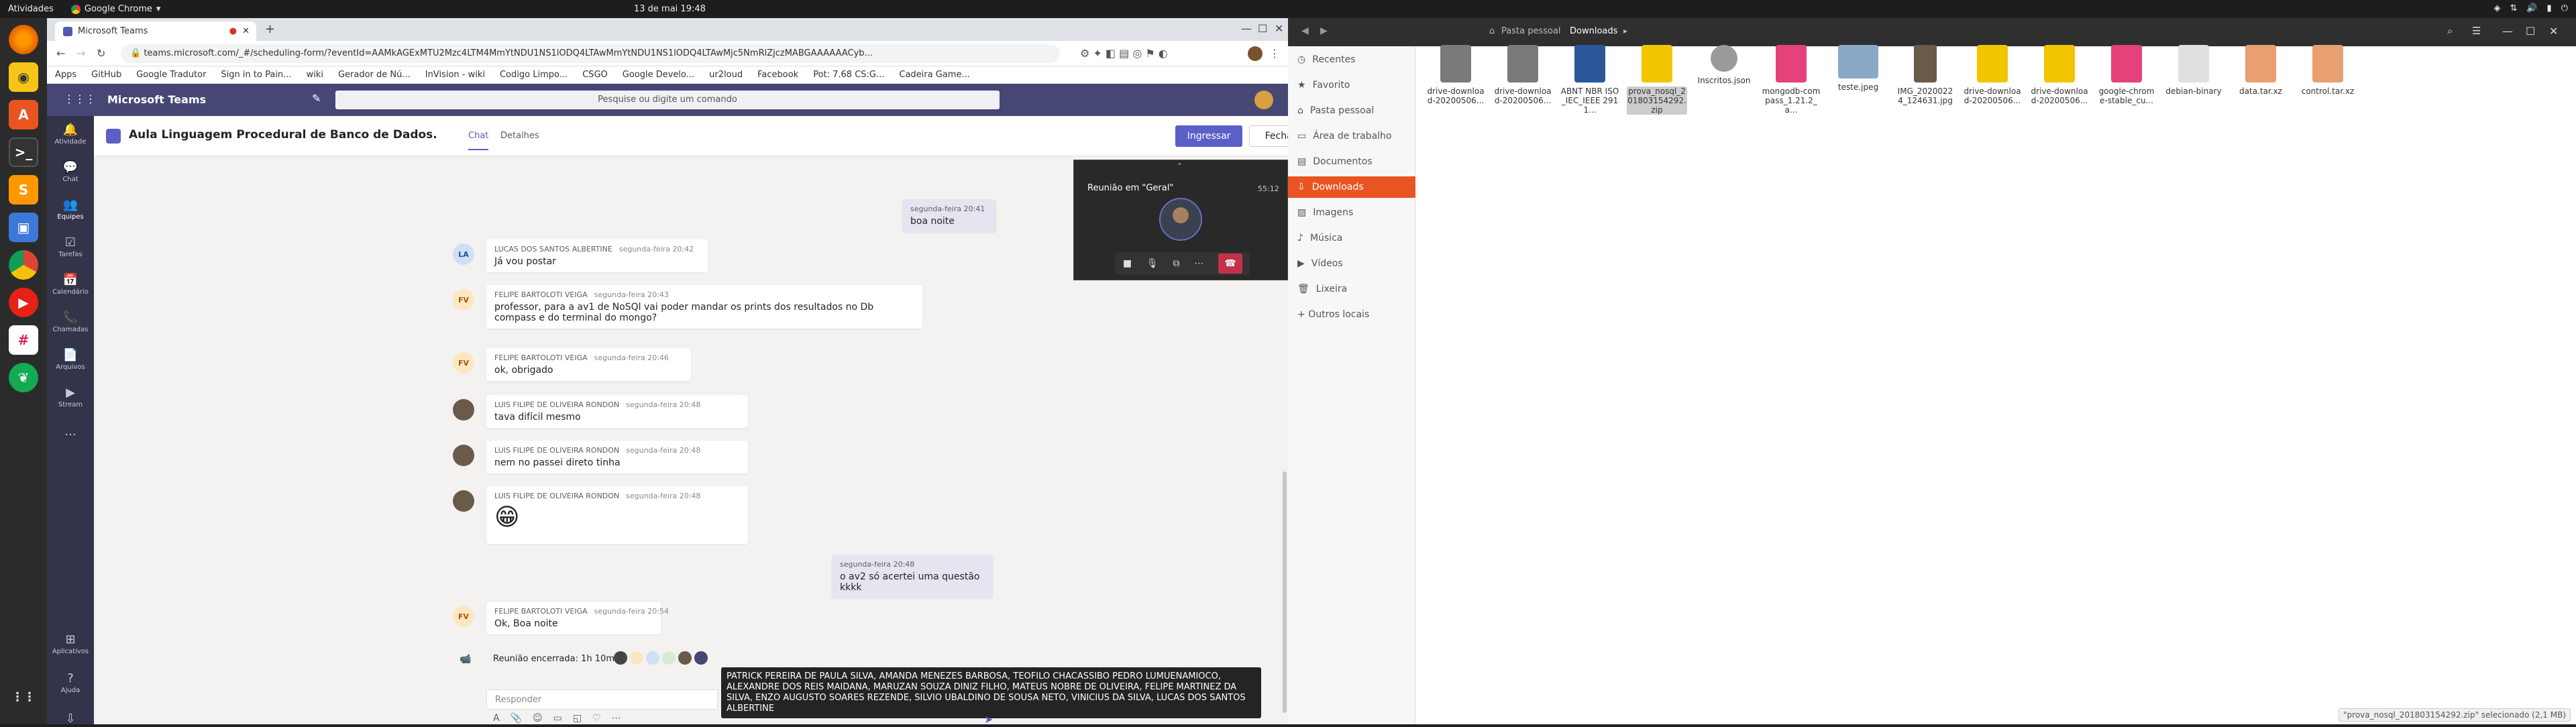 Image resolution: width=2576 pixels, height=727 pixels. What do you see at coordinates (315, 75) in the screenshot?
I see `bookmark-wiki: wiki` at bounding box center [315, 75].